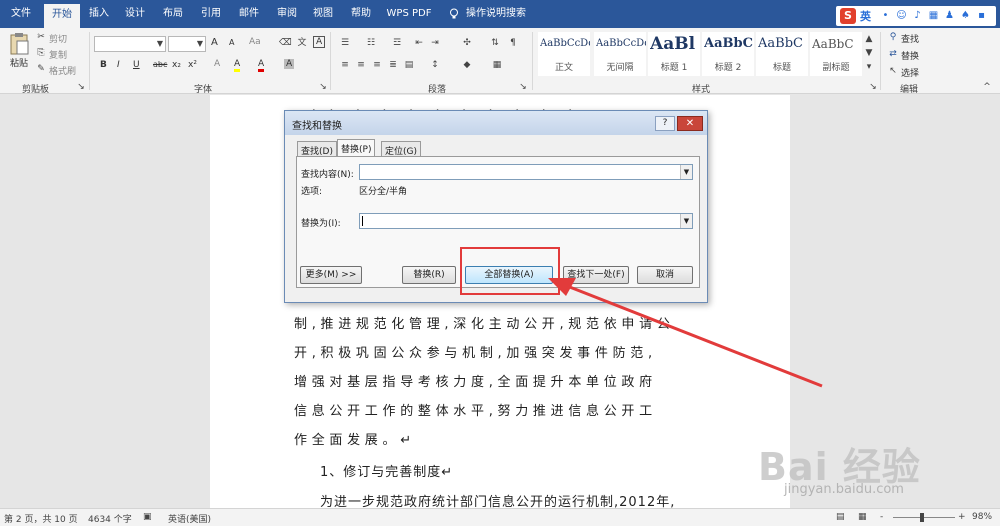 This screenshot has height=526, width=1000. I want to click on proofing-icon: ▣, so click(147, 517).